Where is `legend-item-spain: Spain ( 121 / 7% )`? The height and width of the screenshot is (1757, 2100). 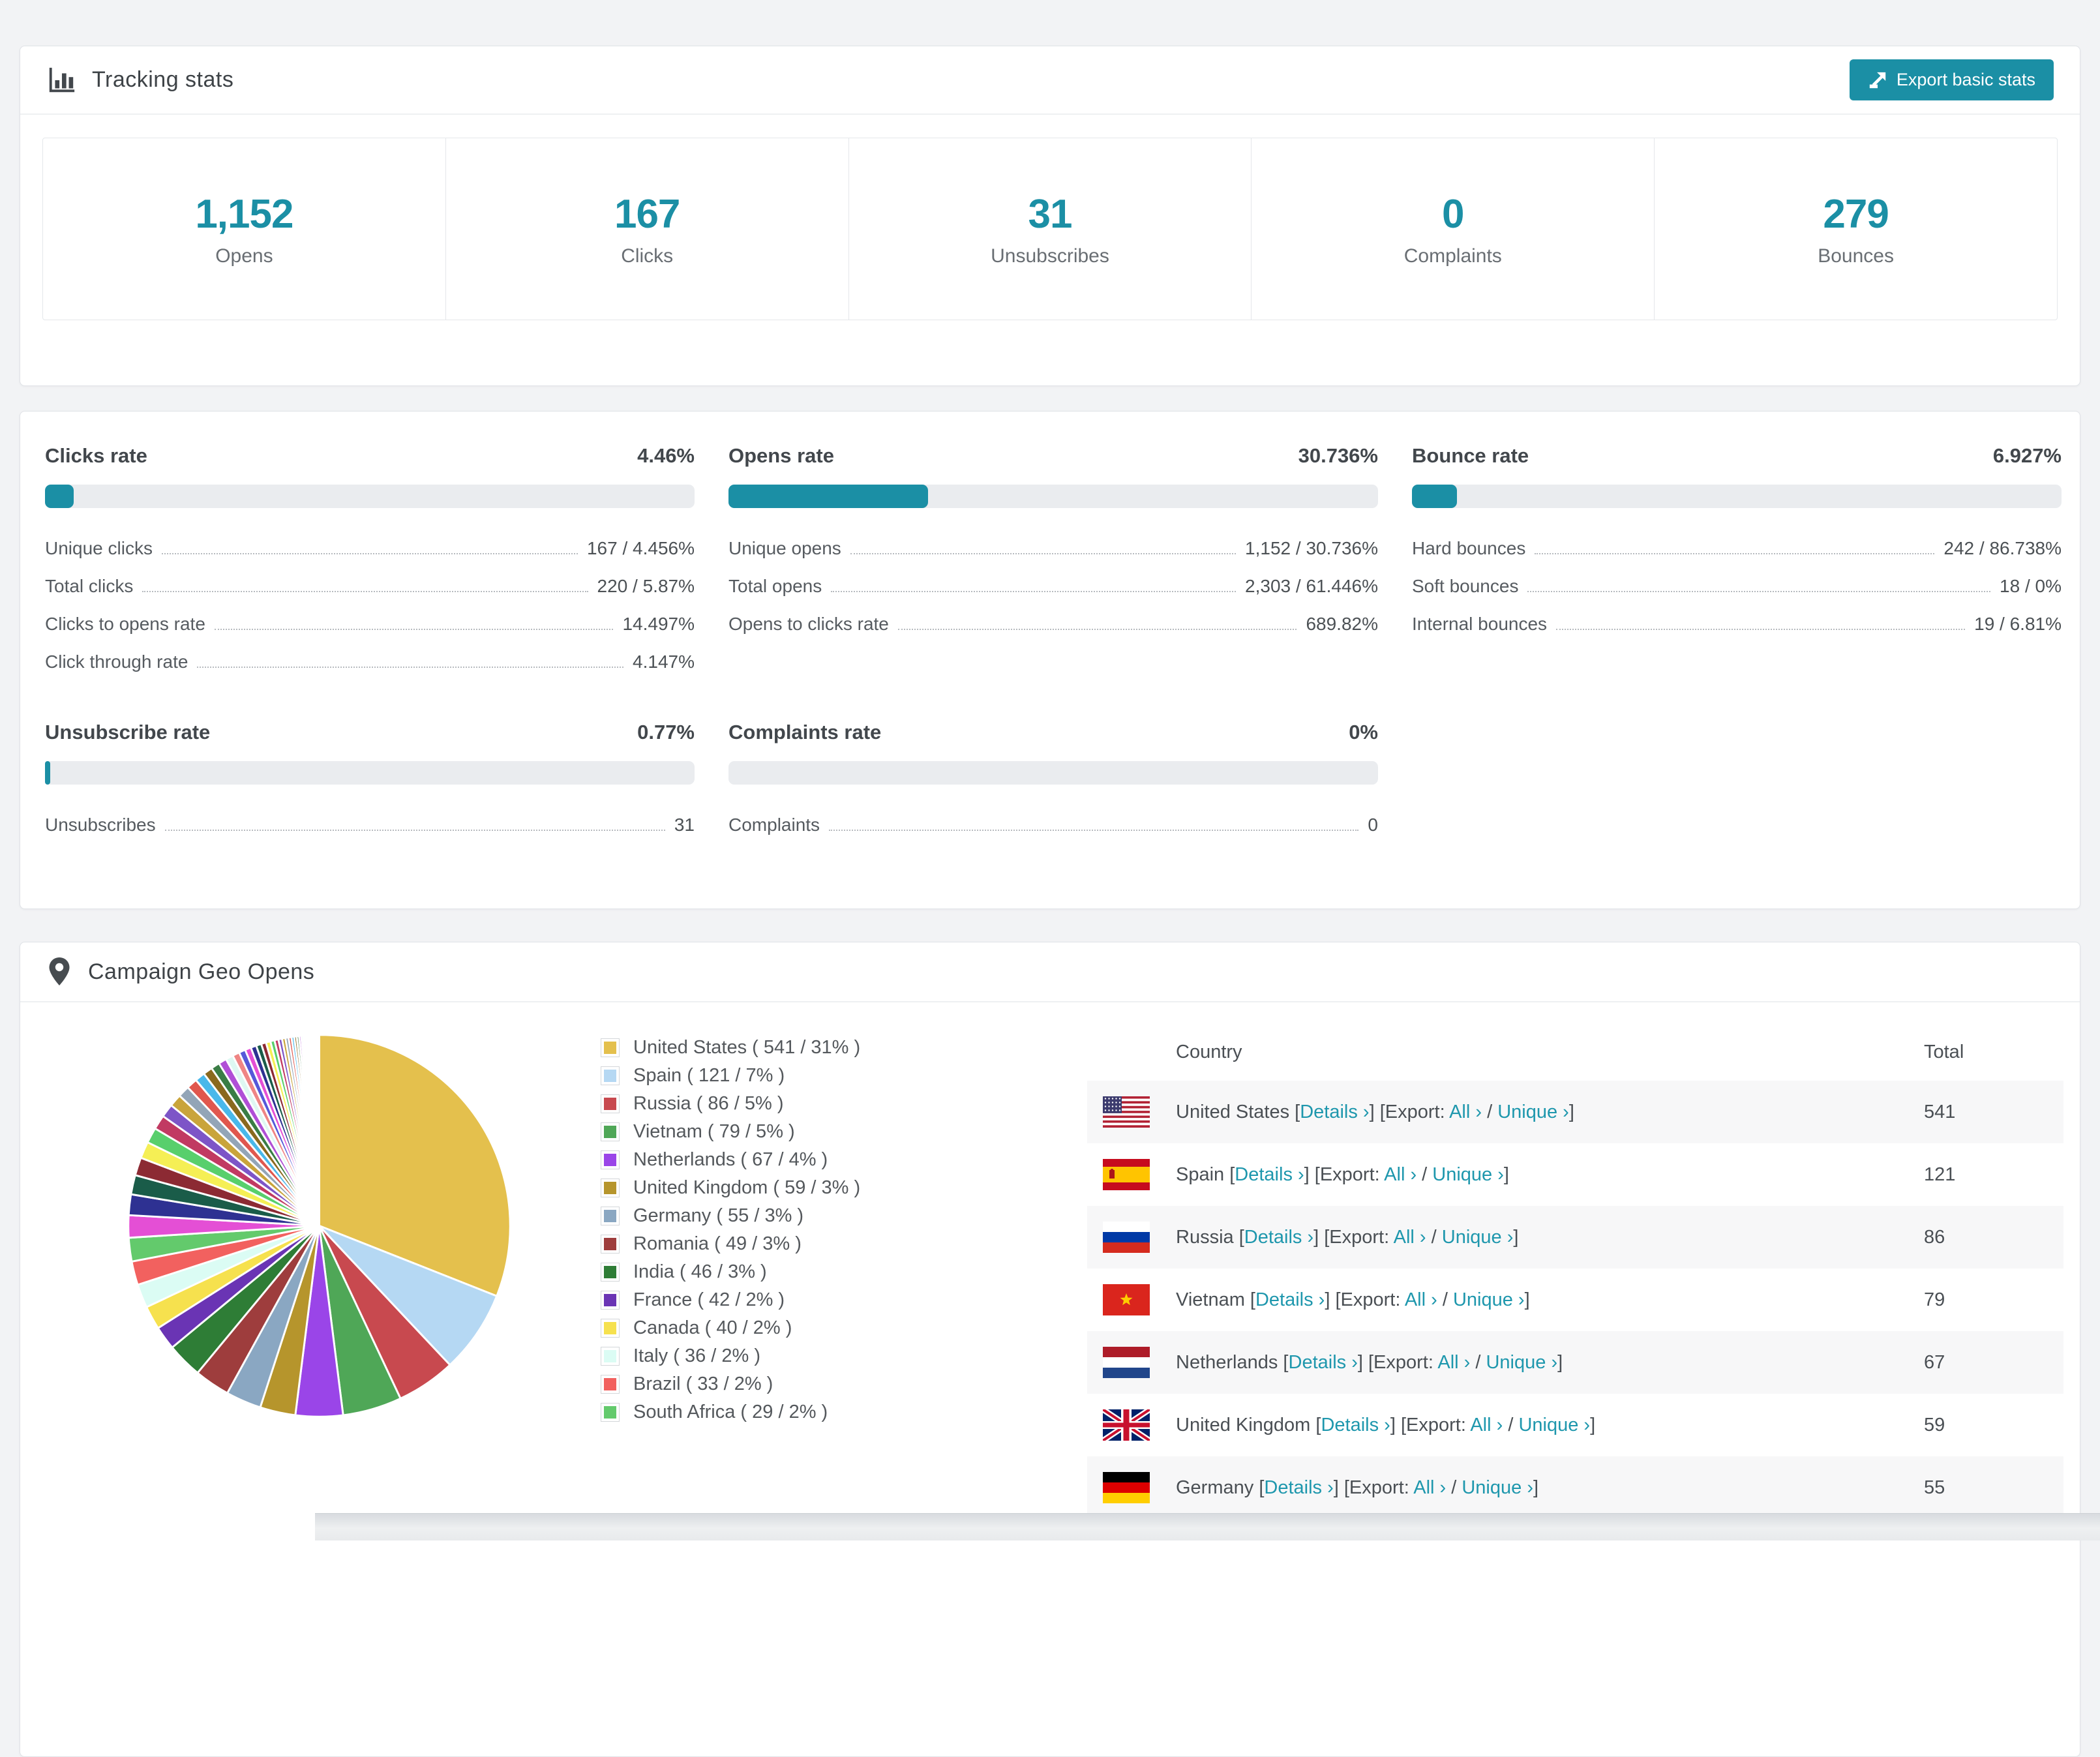 legend-item-spain: Spain ( 121 / 7% ) is located at coordinates (784, 1076).